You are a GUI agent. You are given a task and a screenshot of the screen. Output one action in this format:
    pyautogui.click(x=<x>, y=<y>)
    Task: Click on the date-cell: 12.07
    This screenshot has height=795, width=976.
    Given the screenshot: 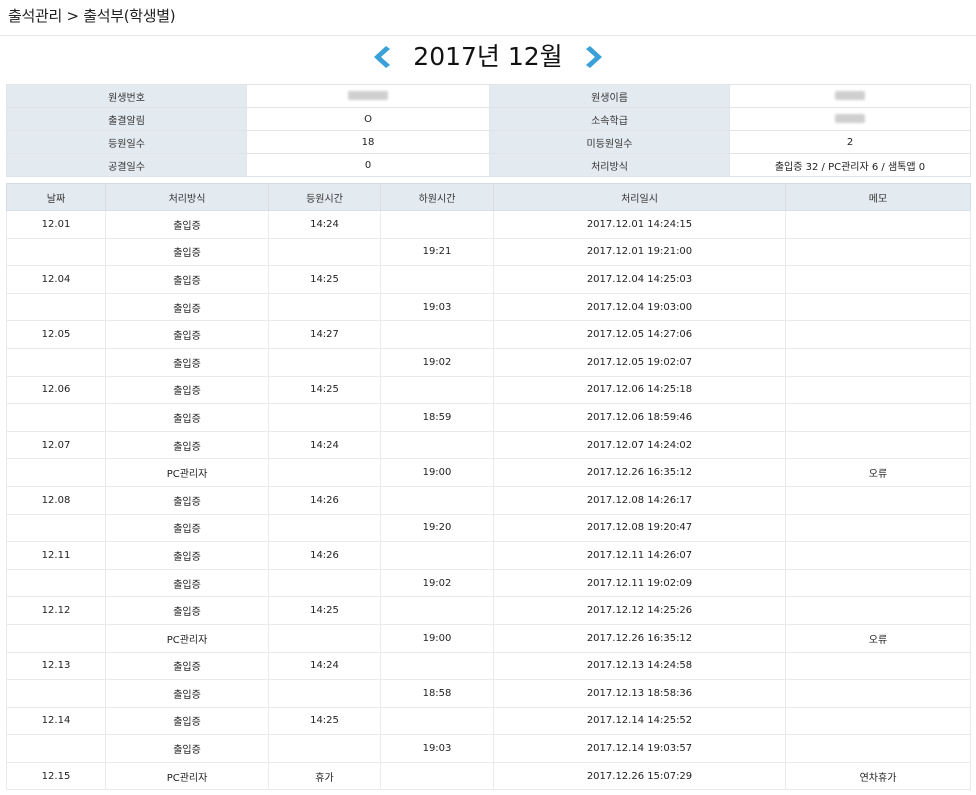 What is the action you would take?
    pyautogui.click(x=56, y=445)
    